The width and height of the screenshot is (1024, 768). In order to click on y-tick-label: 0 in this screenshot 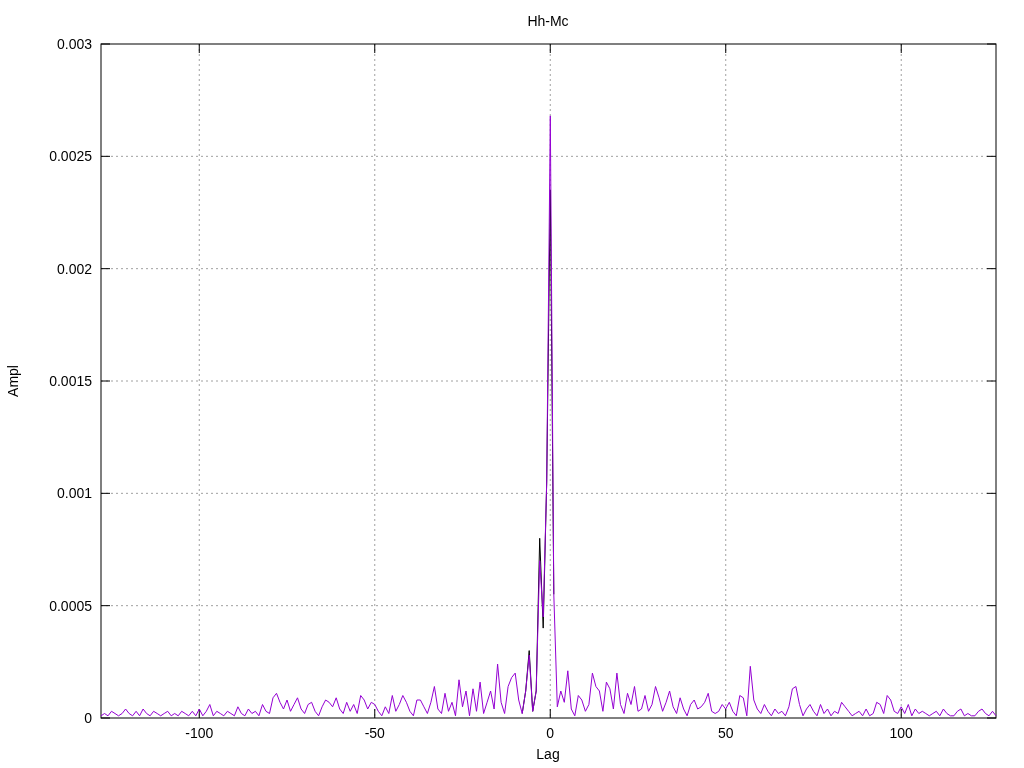, I will do `click(88, 718)`.